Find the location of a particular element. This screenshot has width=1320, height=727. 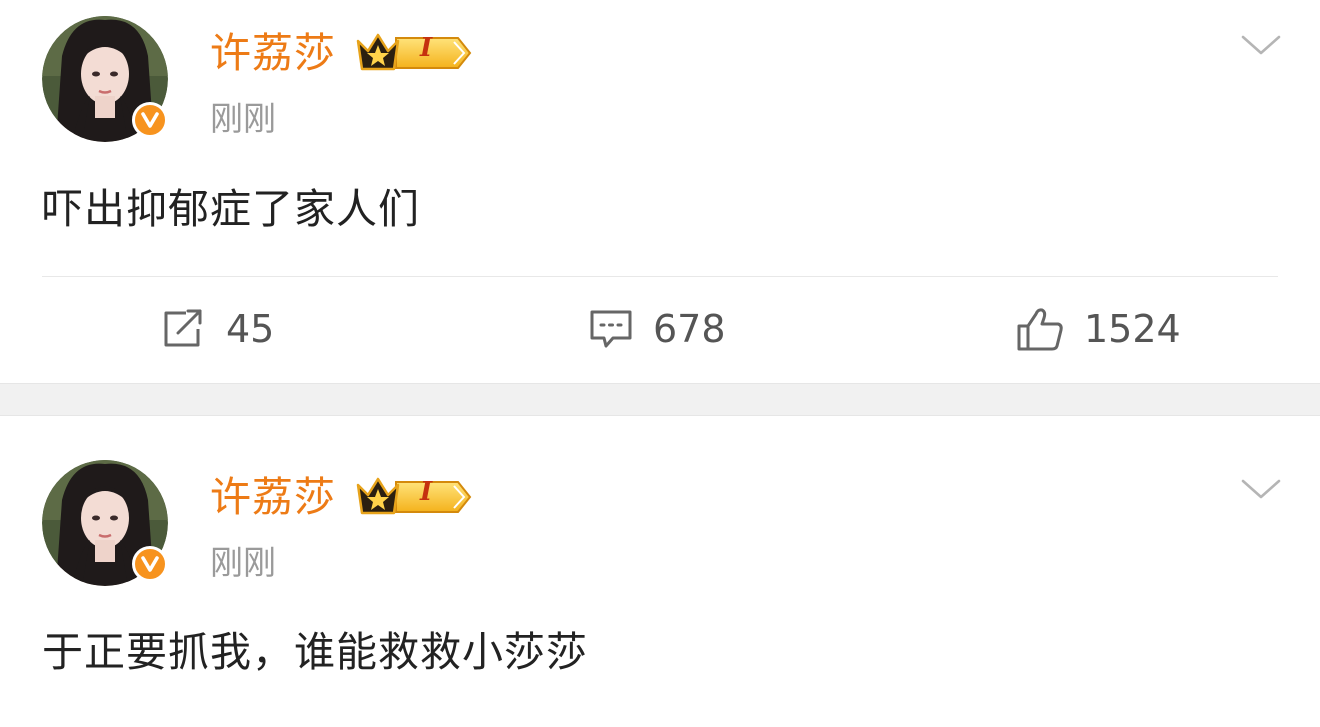

comment-icon is located at coordinates (611, 329).